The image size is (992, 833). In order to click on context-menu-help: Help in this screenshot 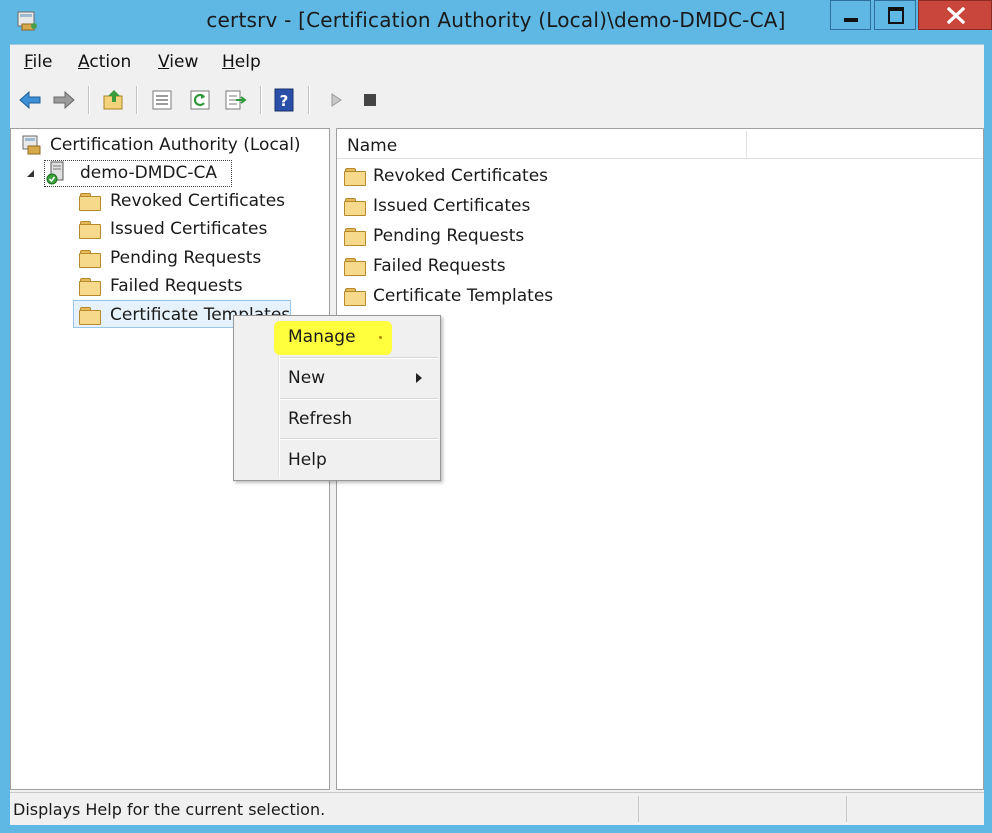, I will do `click(337, 460)`.